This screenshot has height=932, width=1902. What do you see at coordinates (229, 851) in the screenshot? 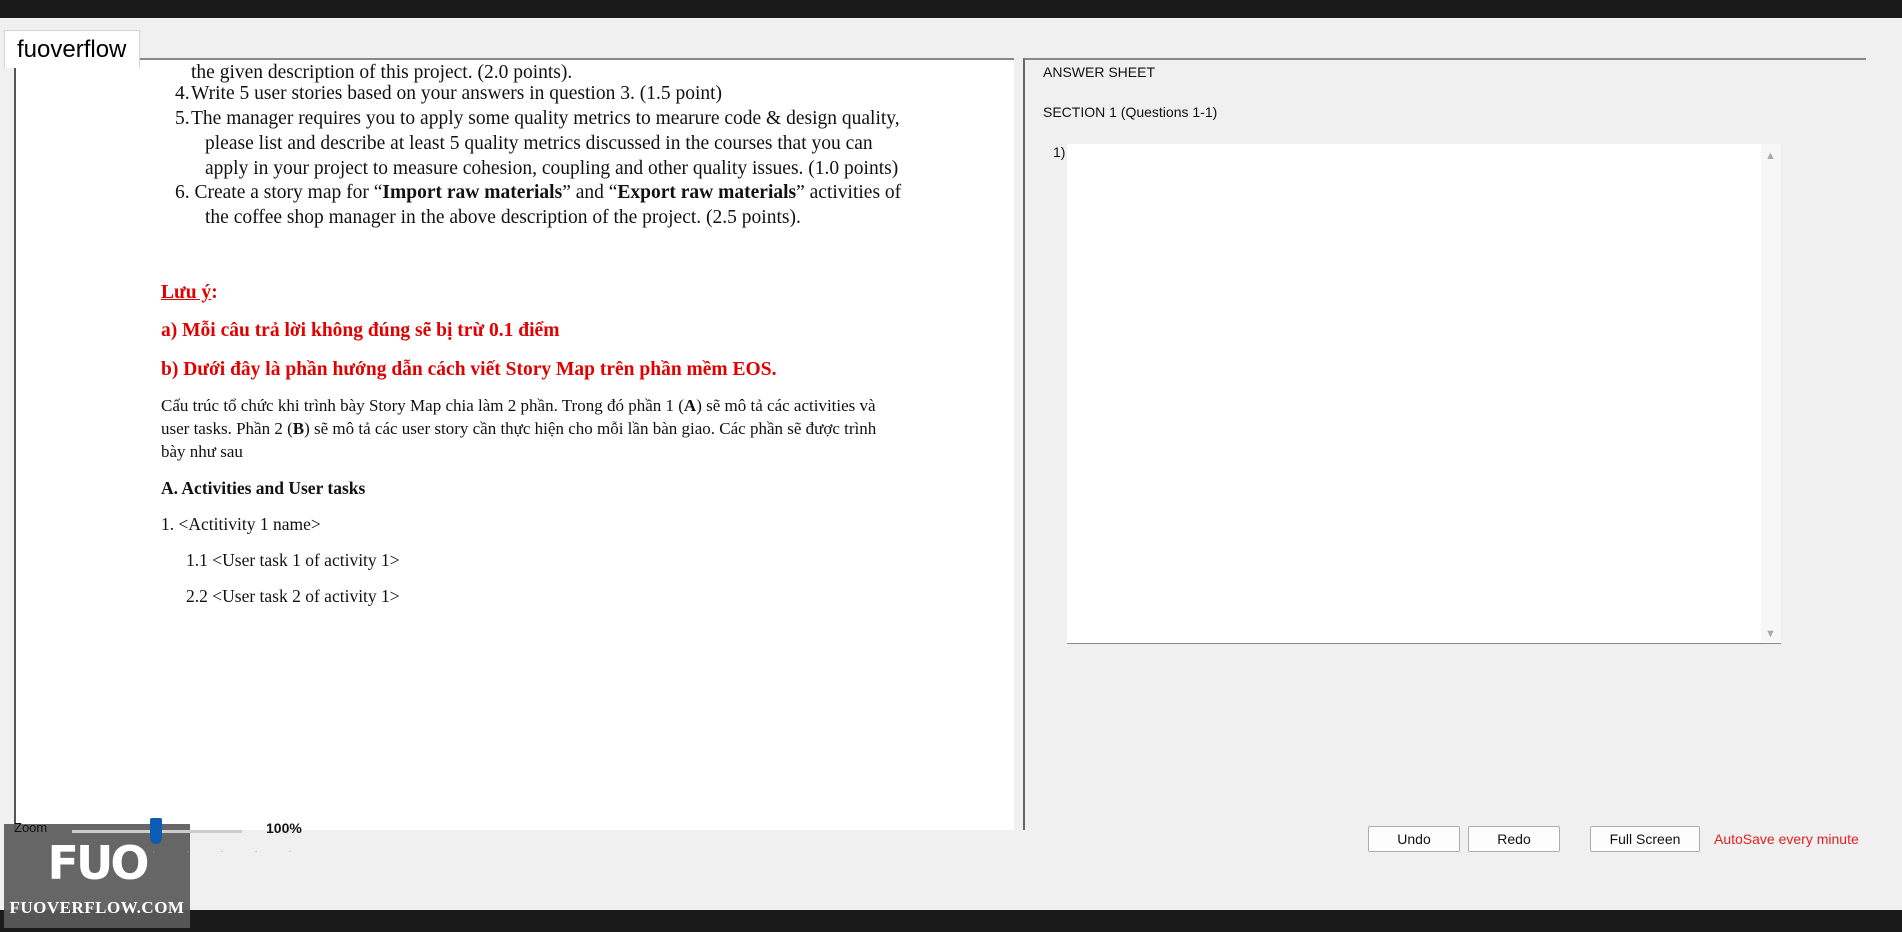
I see `zoom-ticks: · · · · ·` at bounding box center [229, 851].